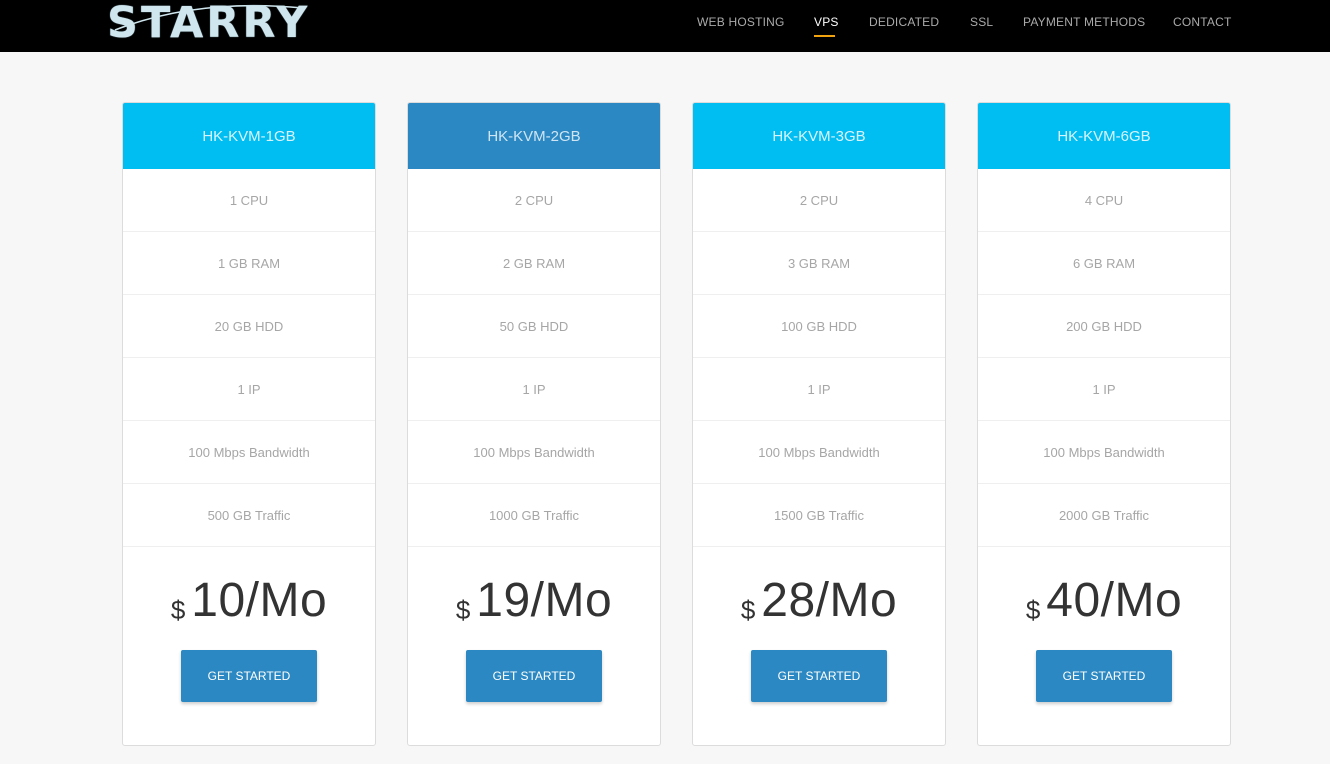  I want to click on plan-price: $40/Mo, so click(1104, 600).